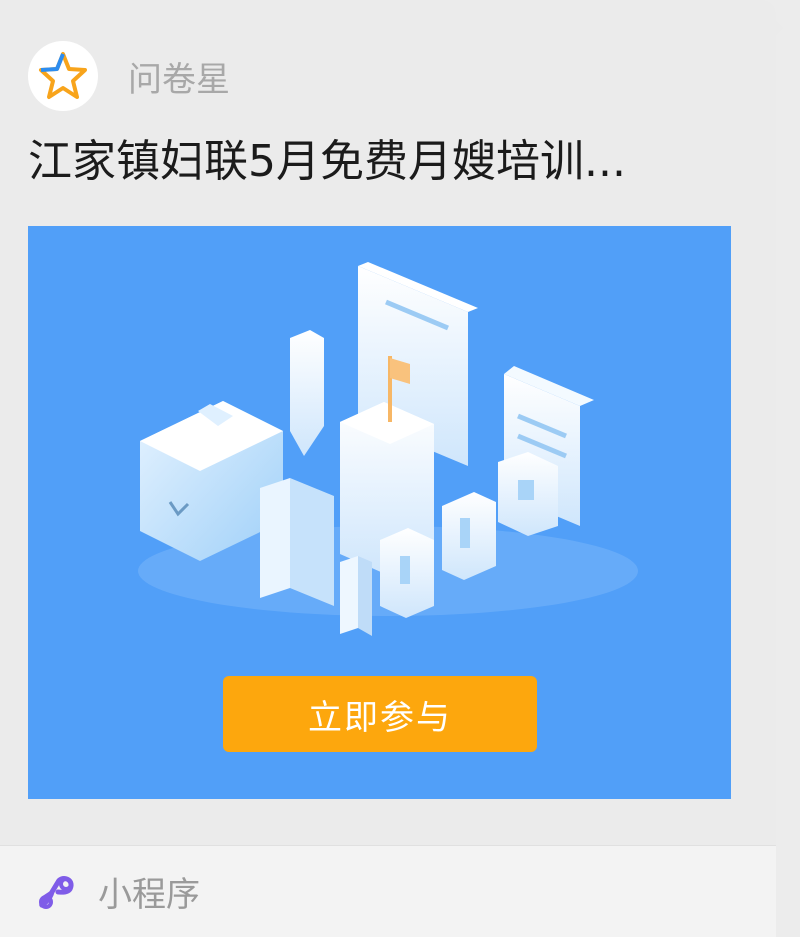  I want to click on join-now-button: 立即参与, so click(380, 714).